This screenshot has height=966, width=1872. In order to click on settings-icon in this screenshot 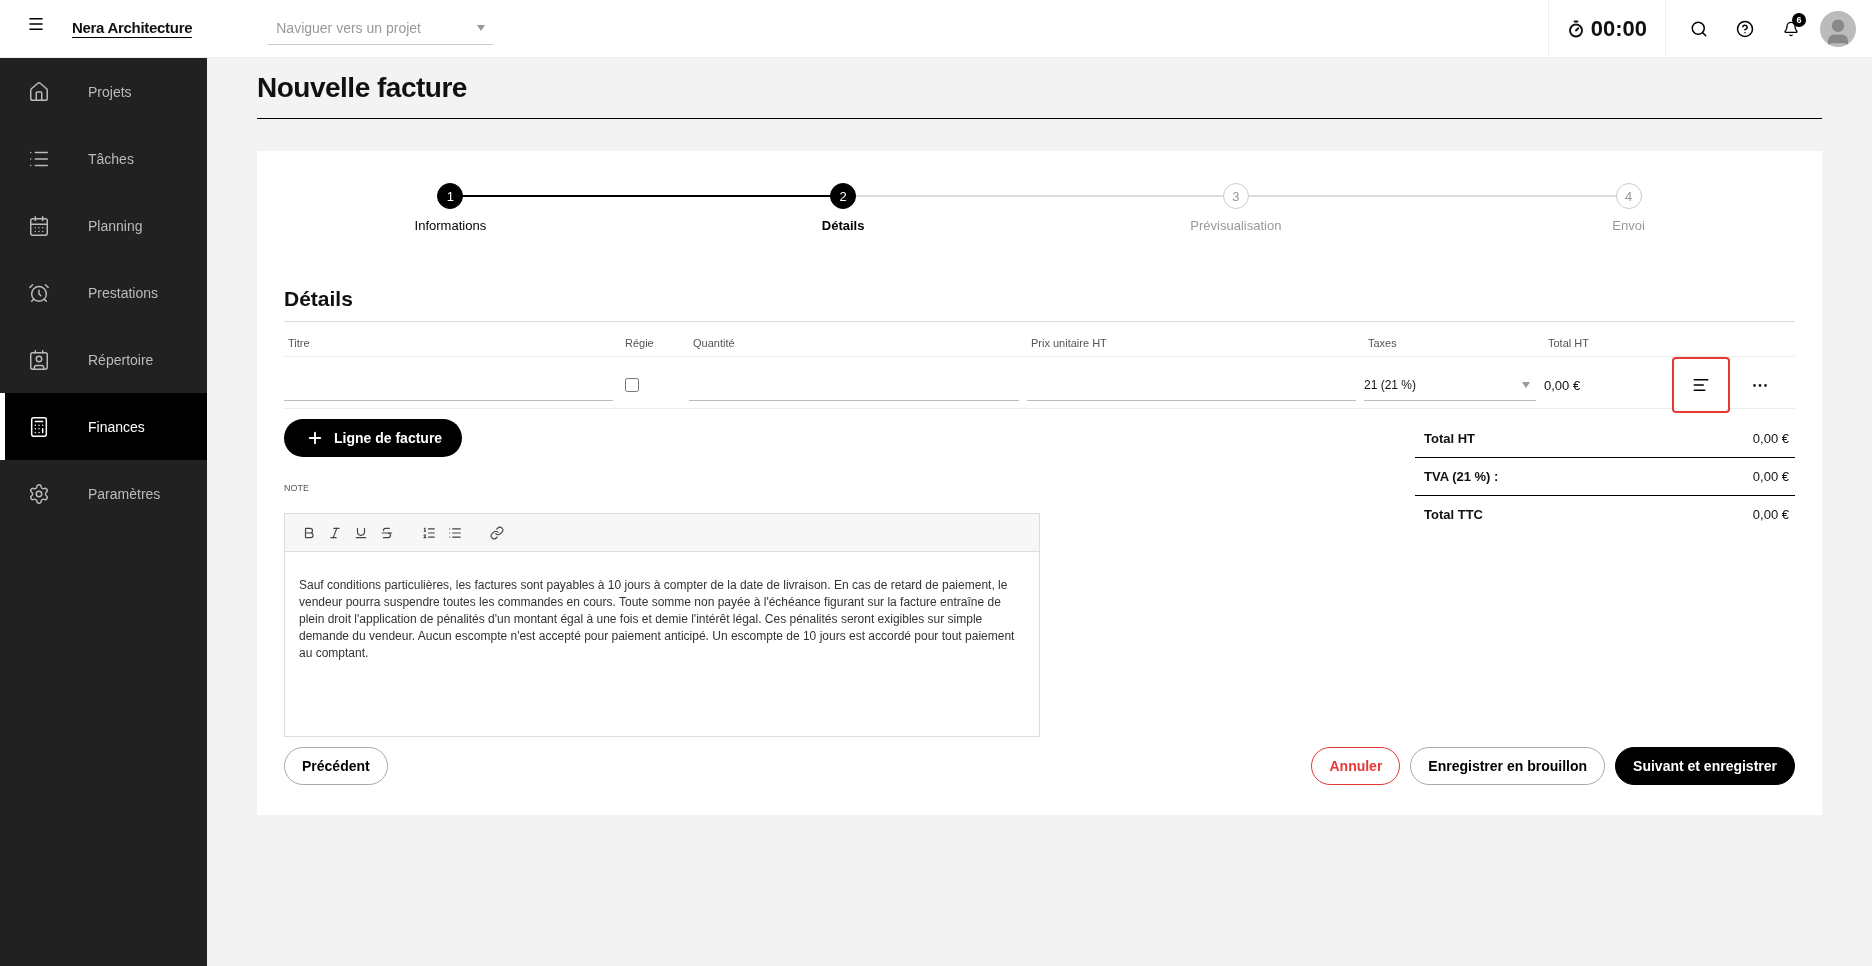, I will do `click(39, 493)`.